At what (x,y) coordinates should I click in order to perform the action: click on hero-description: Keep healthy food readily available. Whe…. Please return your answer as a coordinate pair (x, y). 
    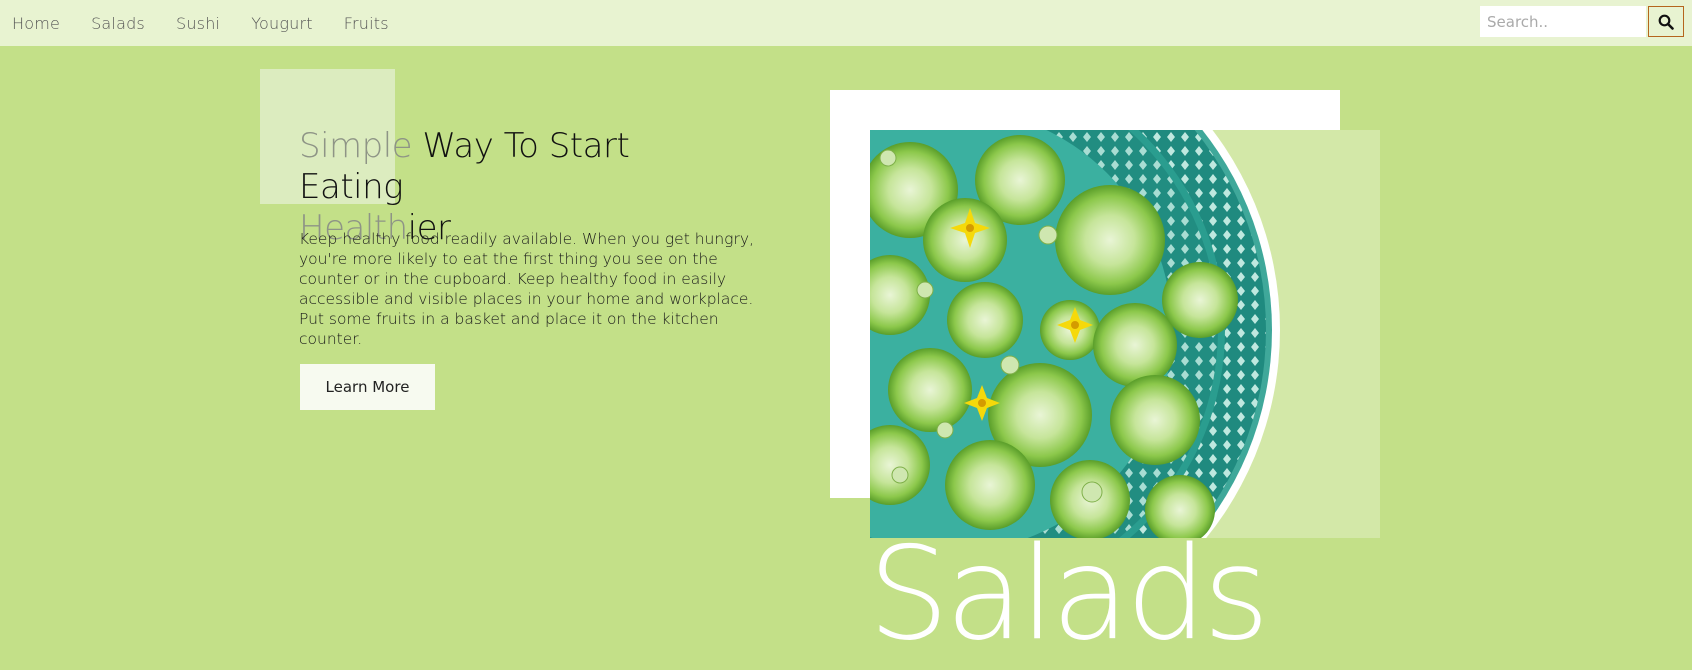
    Looking at the image, I should click on (526, 289).